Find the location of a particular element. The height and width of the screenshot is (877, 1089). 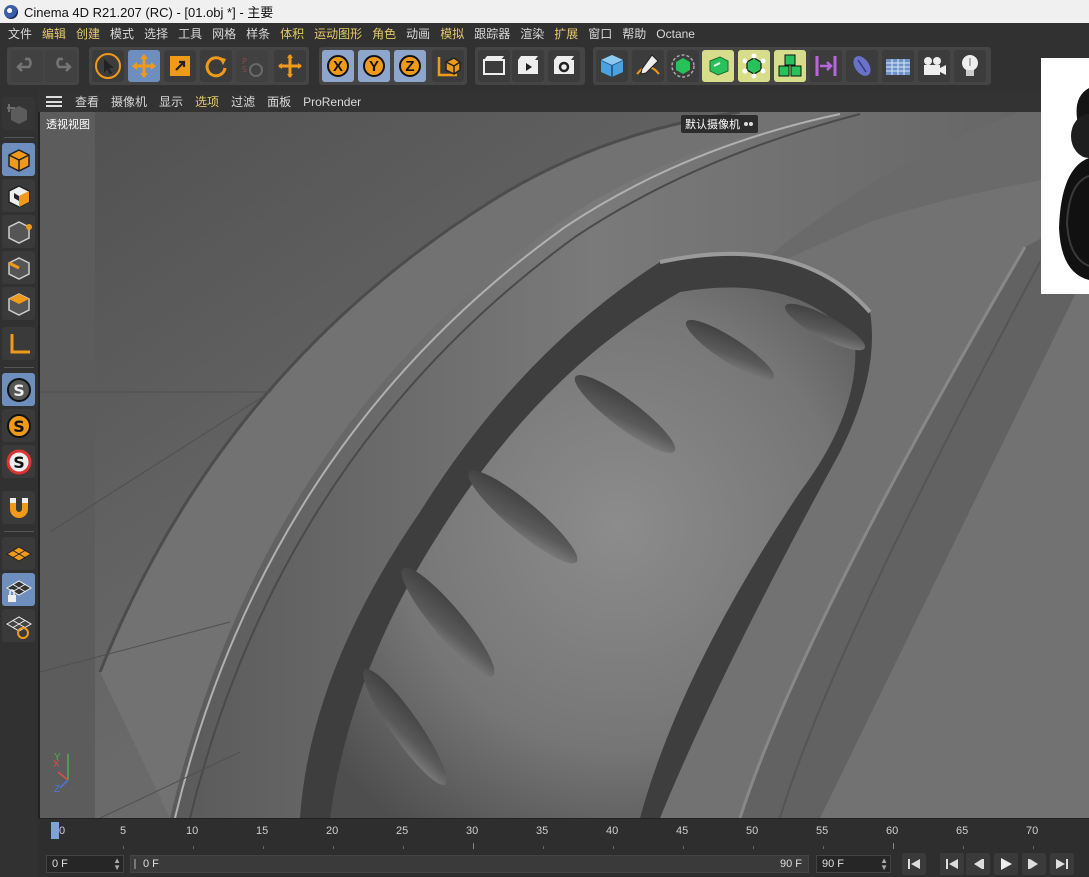

cloner-icon is located at coordinates (754, 66).